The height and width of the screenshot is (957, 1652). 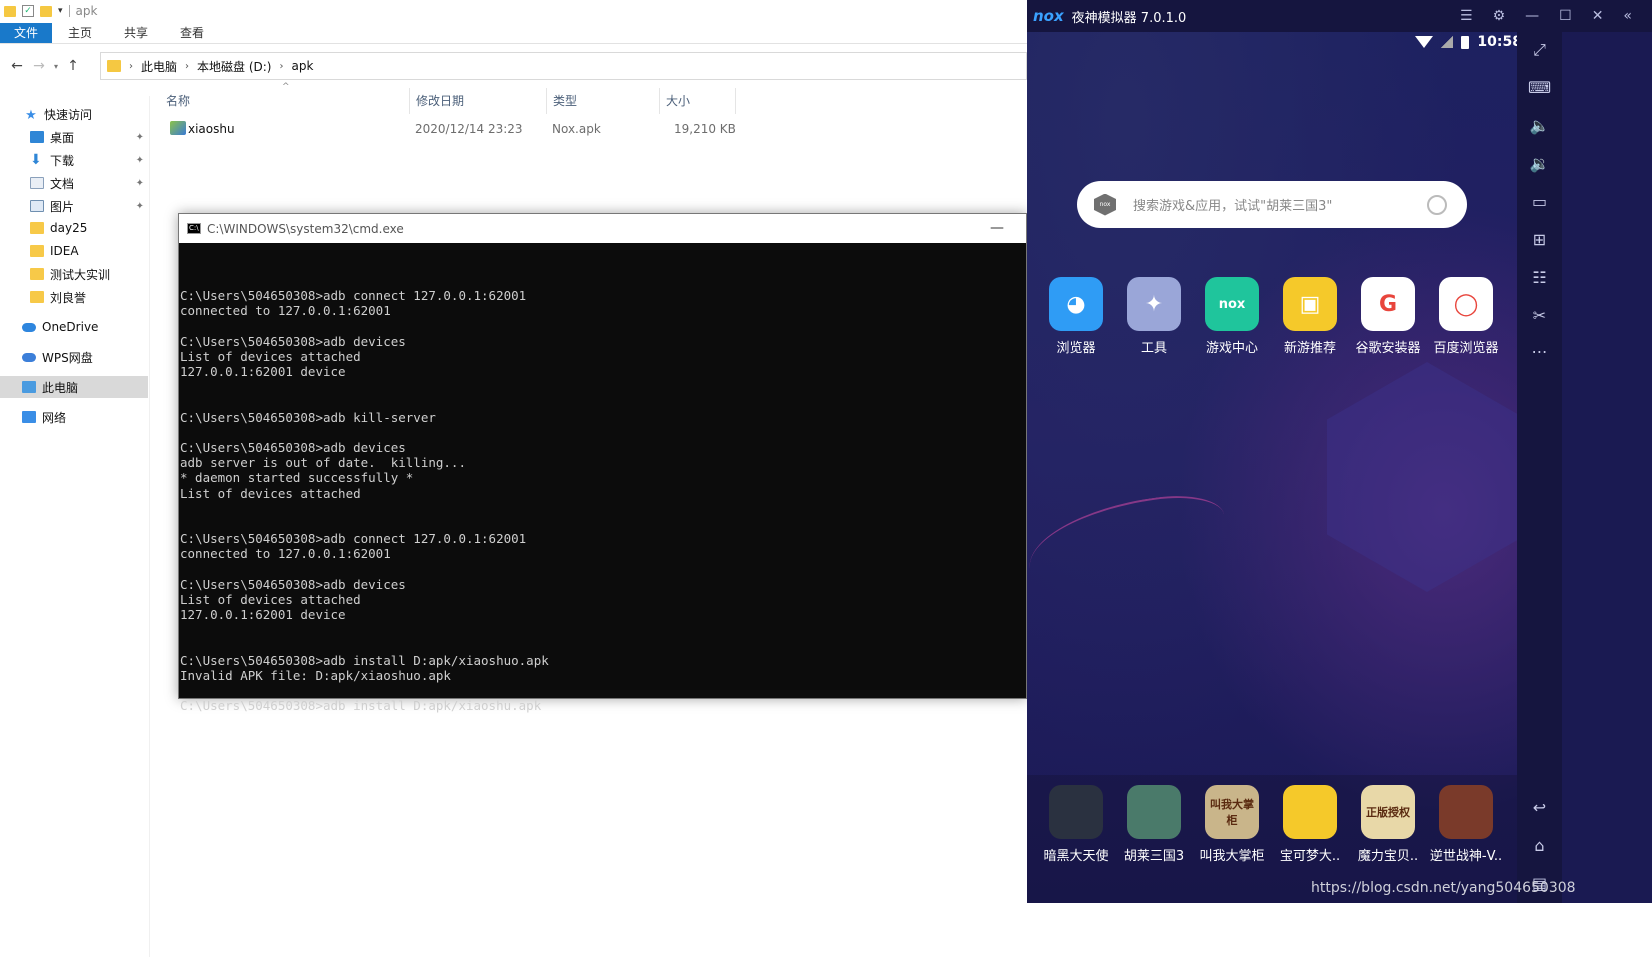 What do you see at coordinates (192, 33) in the screenshot?
I see `tab-view: 查看` at bounding box center [192, 33].